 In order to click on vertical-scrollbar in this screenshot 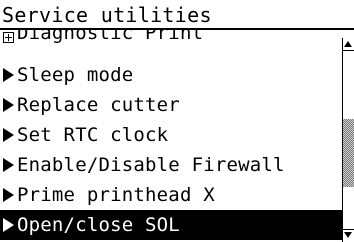, I will do `click(348, 140)`.